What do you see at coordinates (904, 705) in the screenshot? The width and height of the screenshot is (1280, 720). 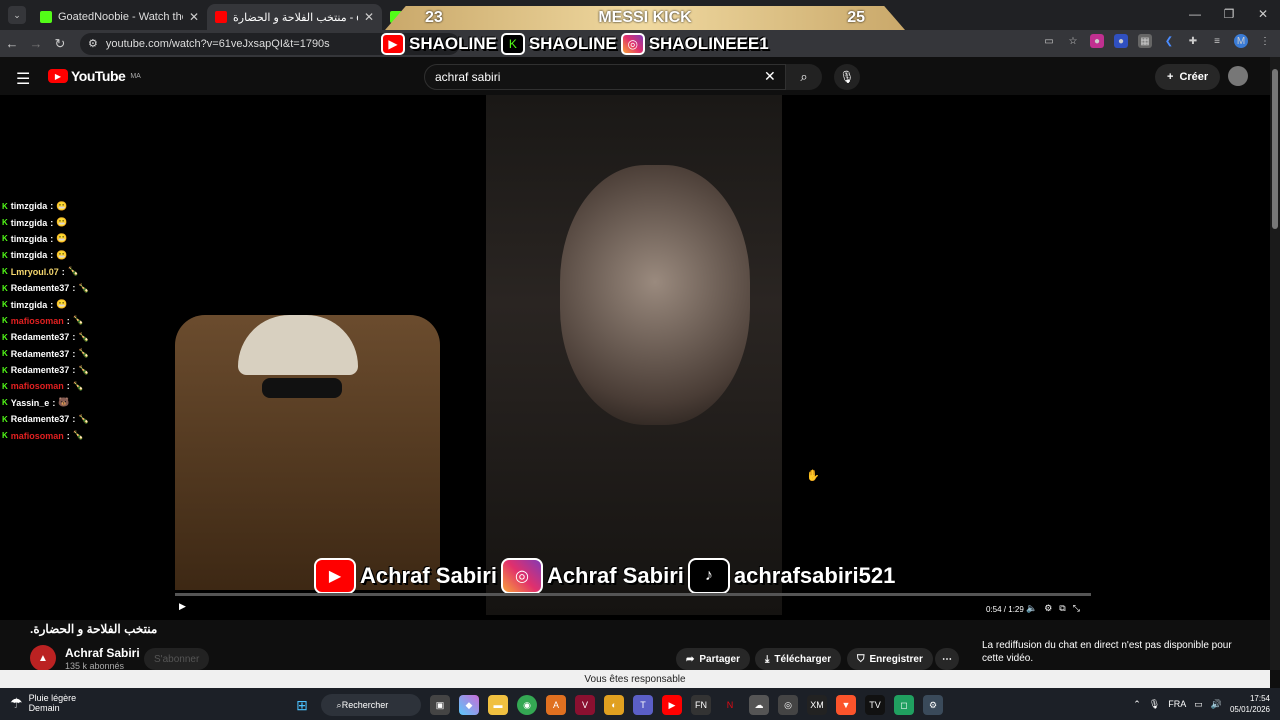 I see `app-icon: ◻` at bounding box center [904, 705].